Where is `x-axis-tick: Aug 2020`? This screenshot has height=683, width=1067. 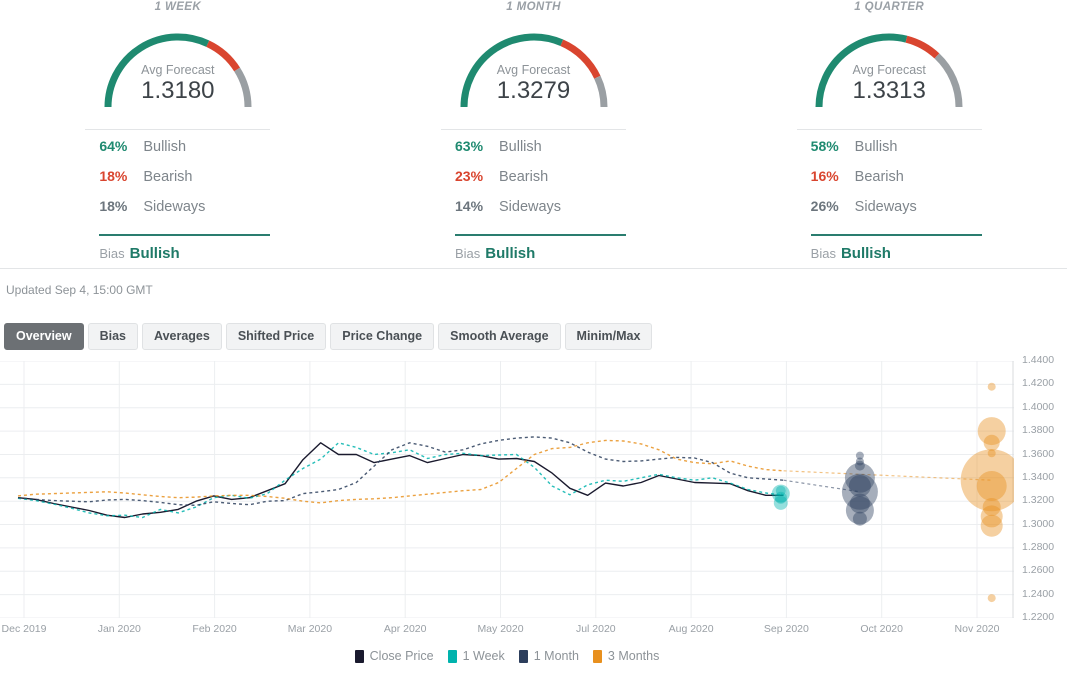 x-axis-tick: Aug 2020 is located at coordinates (691, 629).